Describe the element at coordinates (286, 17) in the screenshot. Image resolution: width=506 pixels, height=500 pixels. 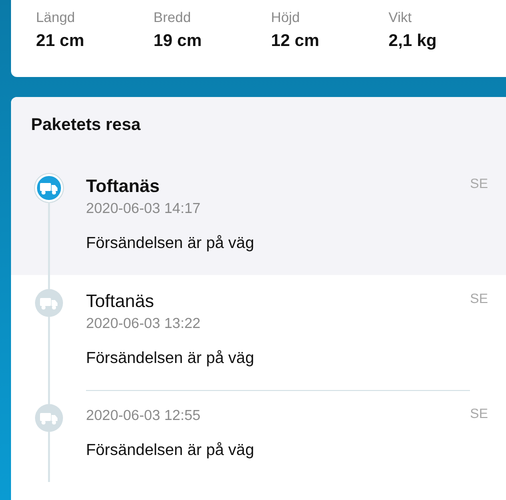
I see `dimension-label: Höjd` at that location.